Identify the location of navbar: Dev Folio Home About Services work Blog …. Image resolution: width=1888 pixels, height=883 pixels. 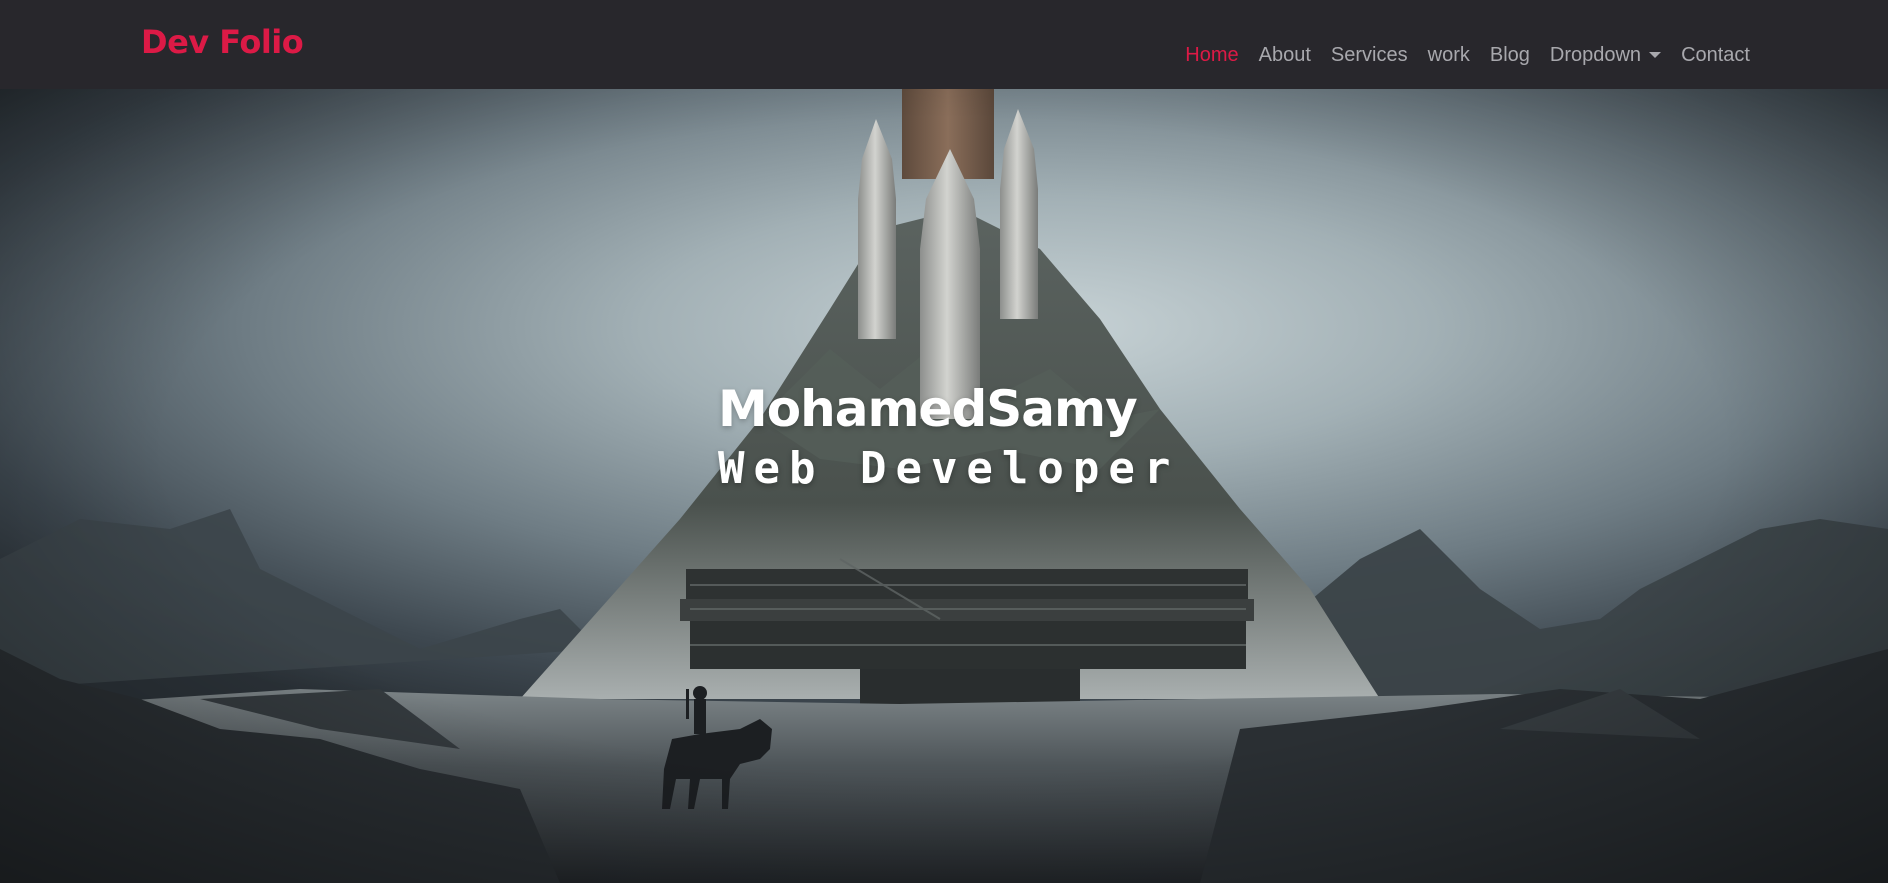
(944, 44).